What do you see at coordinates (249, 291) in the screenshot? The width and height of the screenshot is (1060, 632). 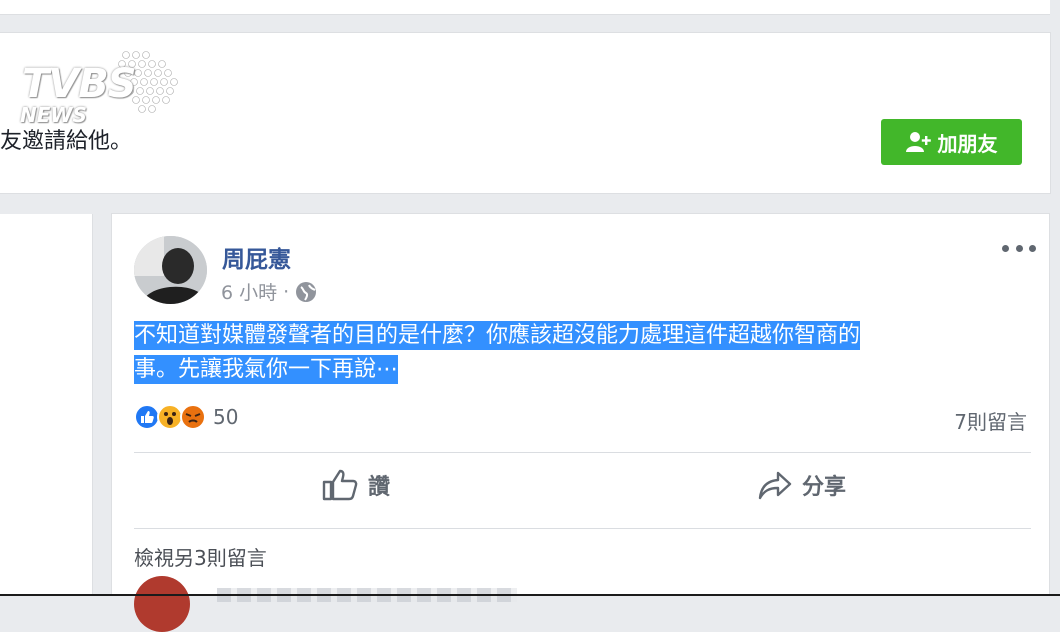 I see `post-time: 6 小時` at bounding box center [249, 291].